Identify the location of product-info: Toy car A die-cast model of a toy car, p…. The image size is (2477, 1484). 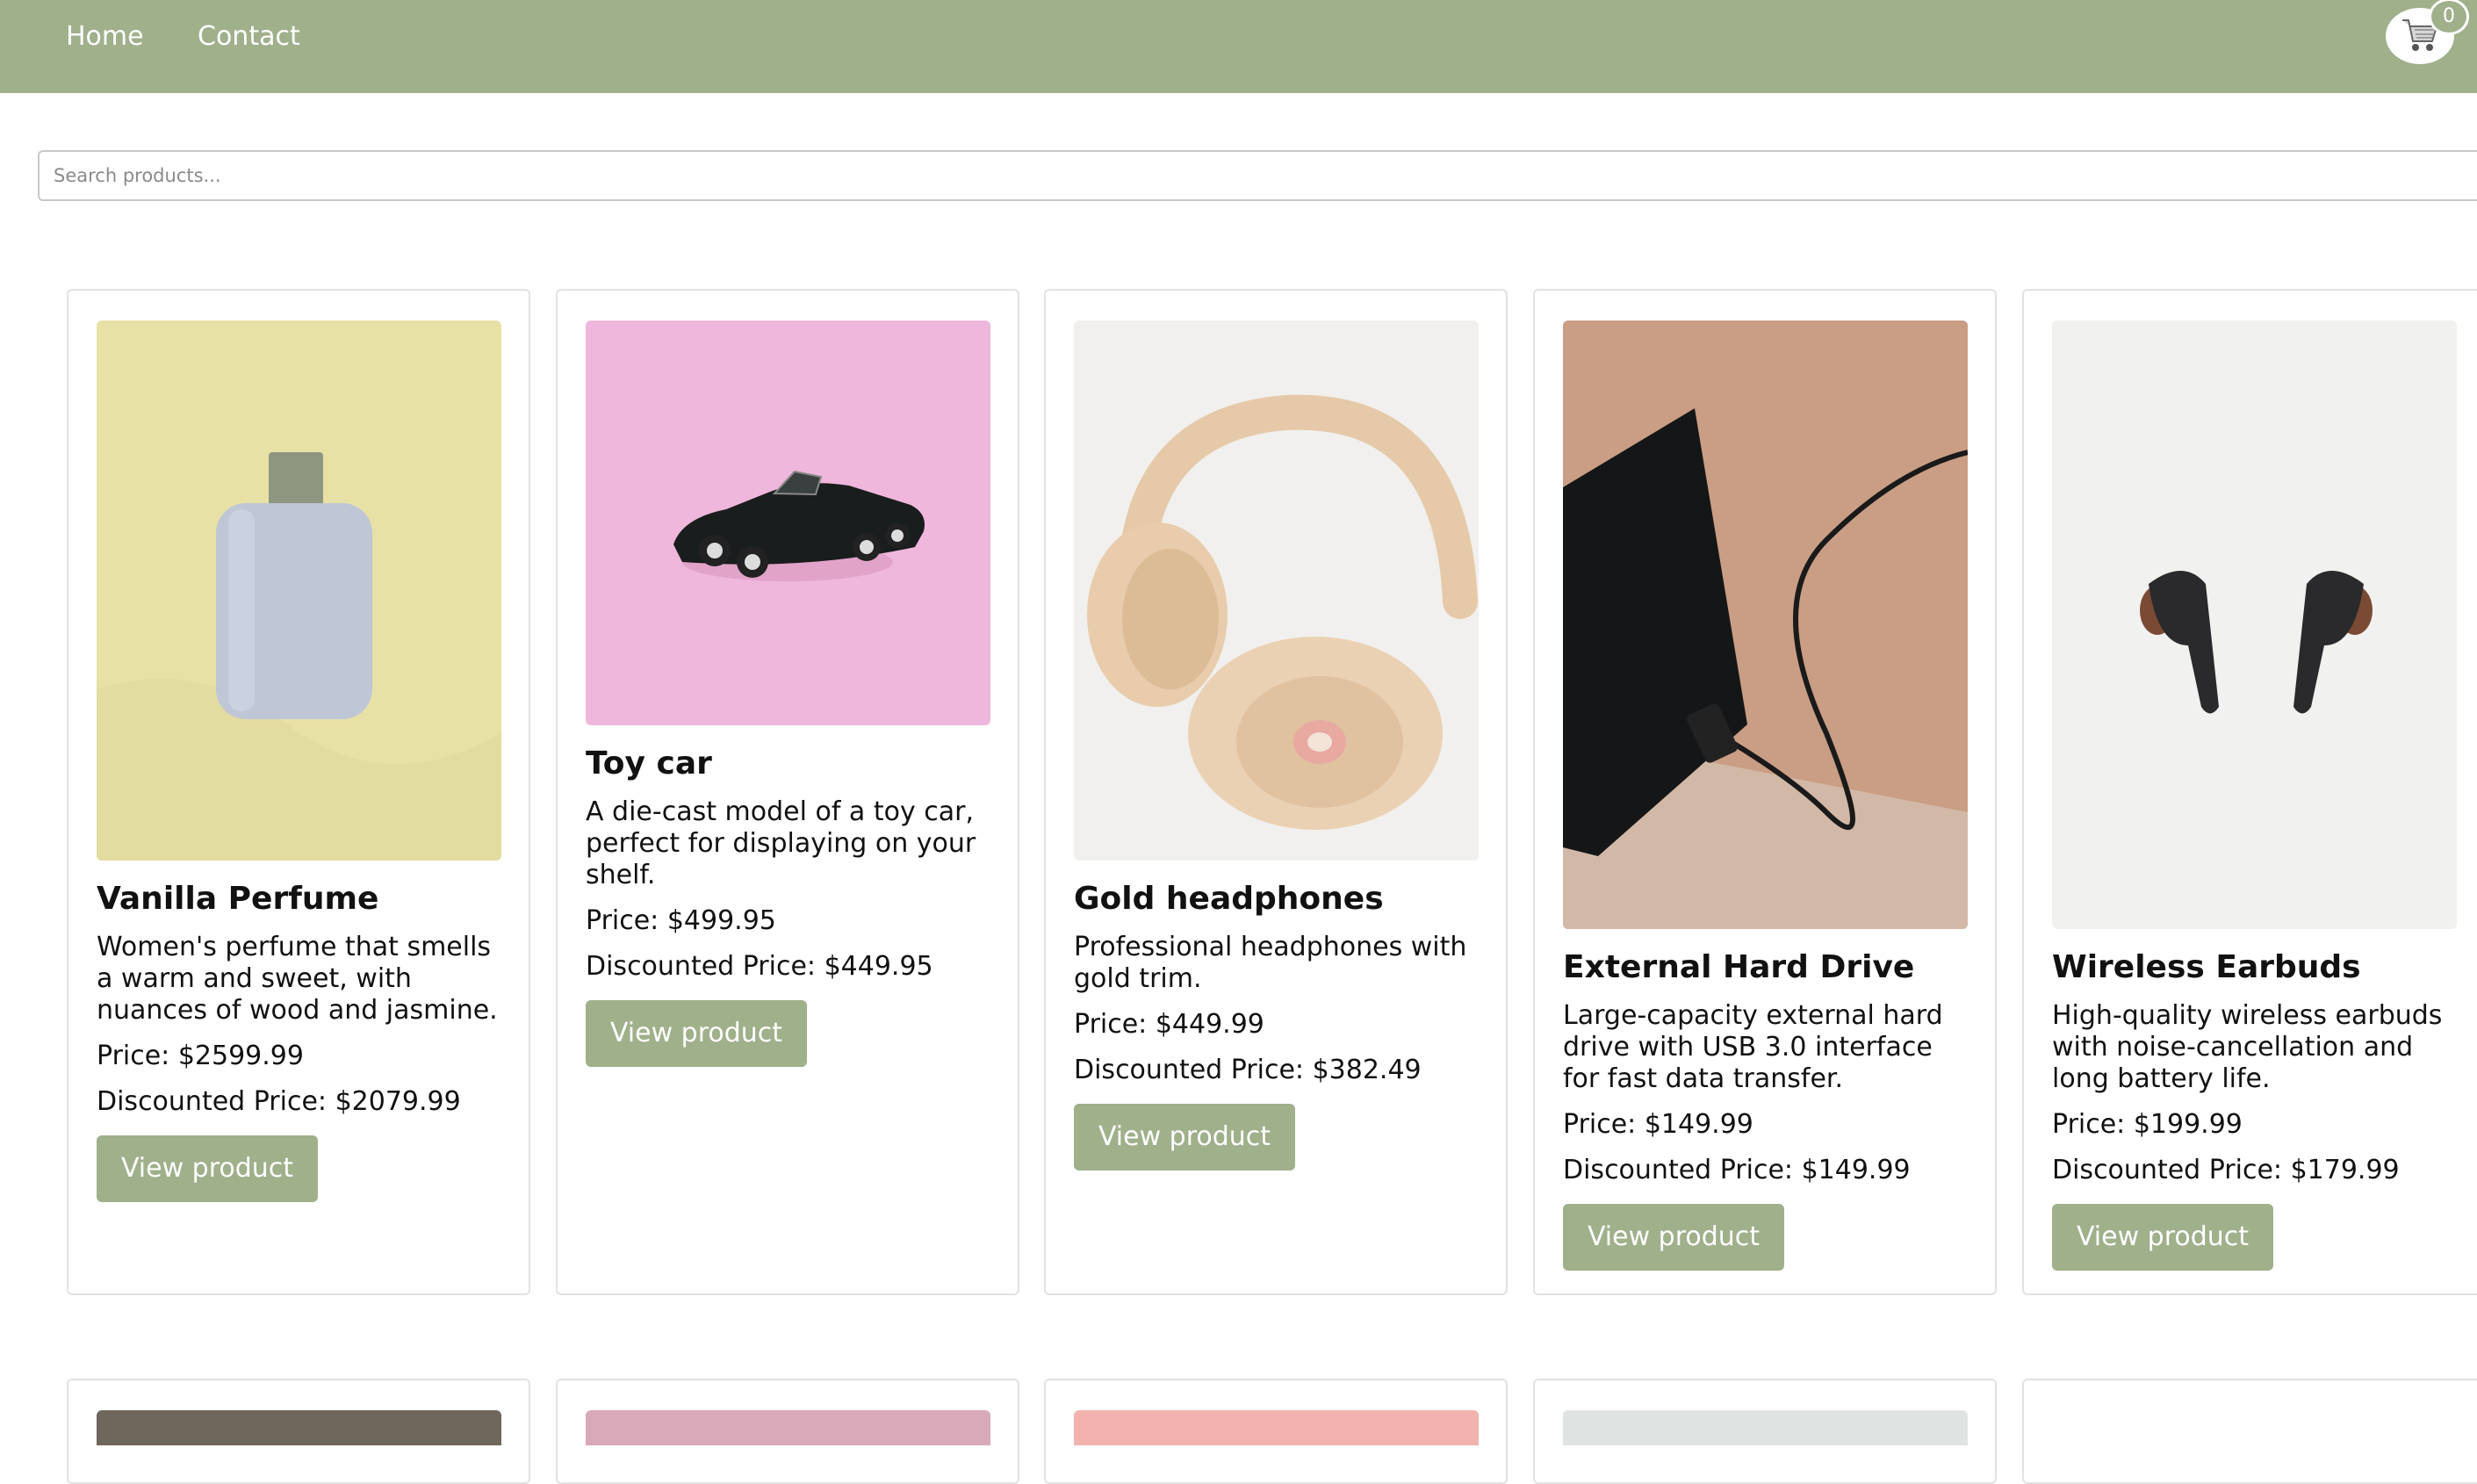
(792, 905).